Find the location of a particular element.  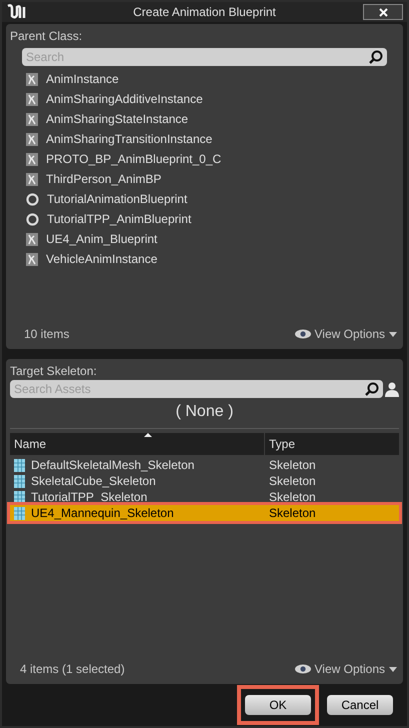

close-icon is located at coordinates (383, 12).